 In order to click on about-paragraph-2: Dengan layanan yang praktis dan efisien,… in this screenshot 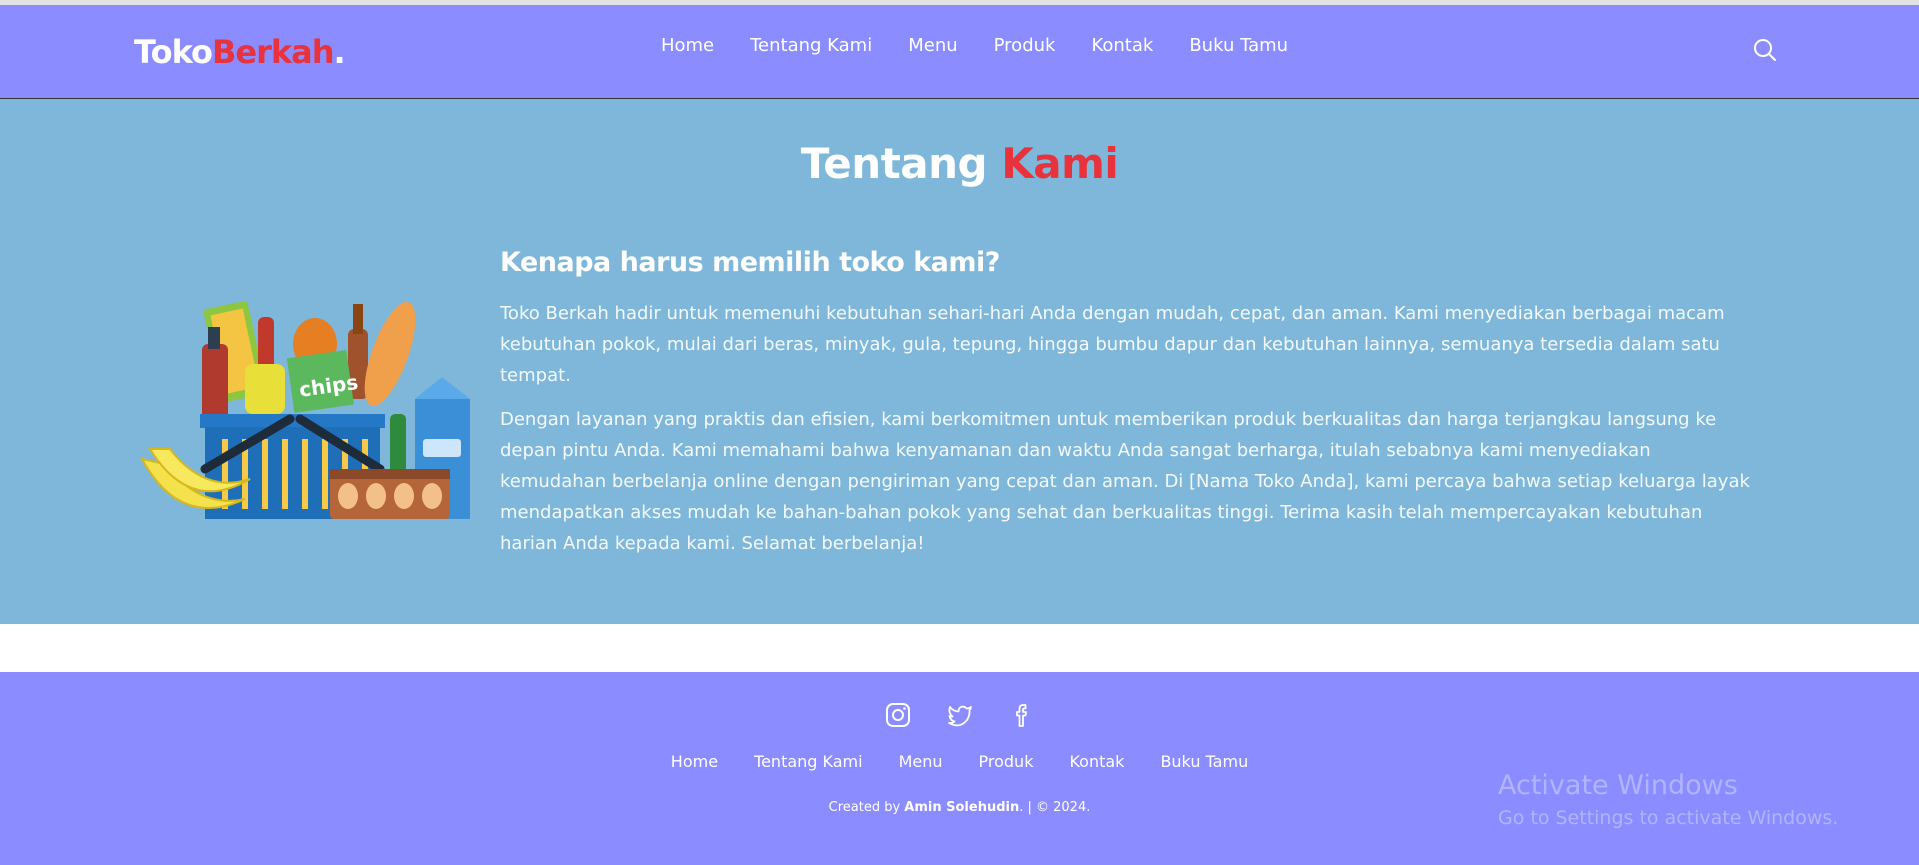, I will do `click(1125, 481)`.